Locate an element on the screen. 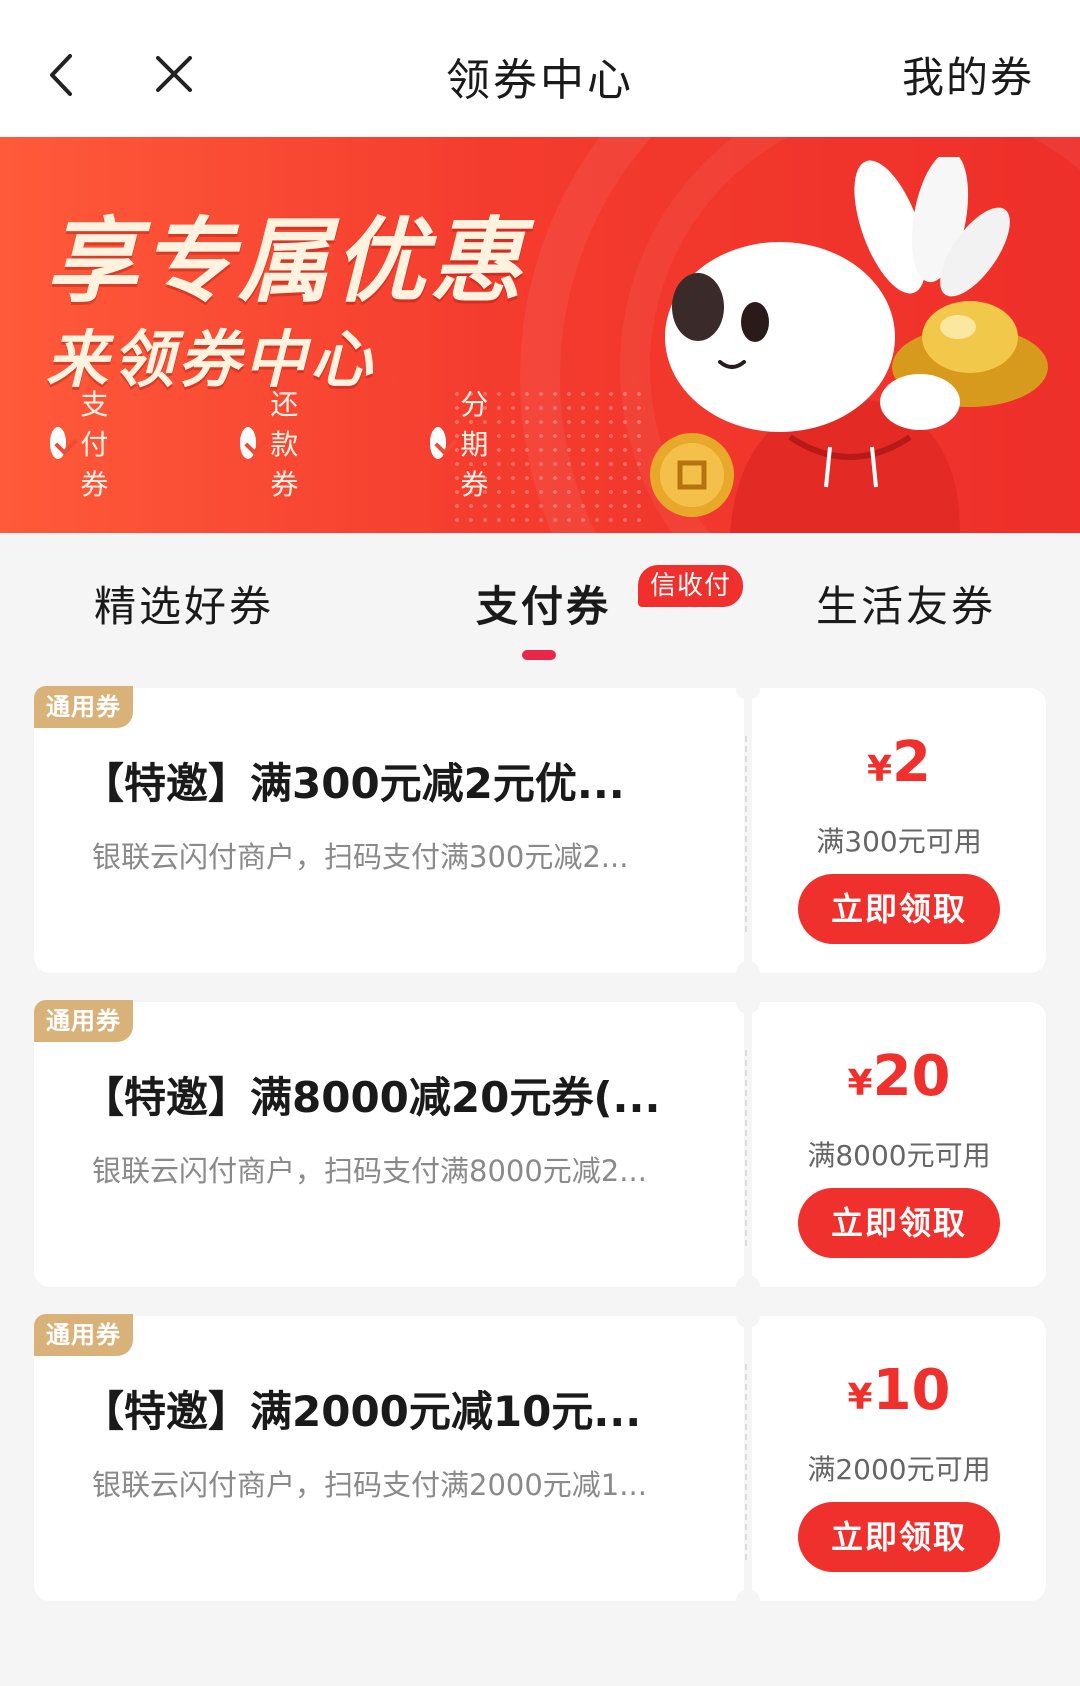  tab-payment: 支付券 is located at coordinates (543, 603).